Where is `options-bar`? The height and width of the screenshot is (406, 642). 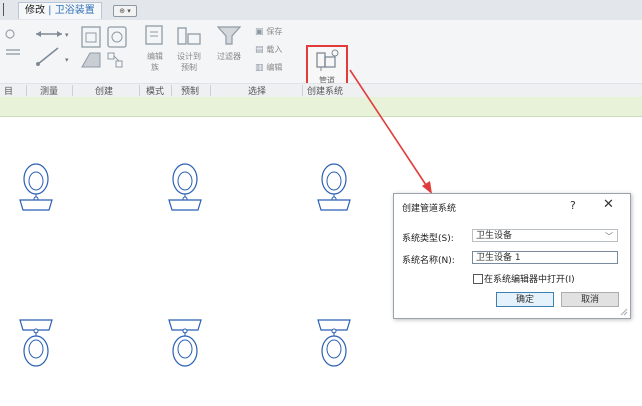 options-bar is located at coordinates (321, 107).